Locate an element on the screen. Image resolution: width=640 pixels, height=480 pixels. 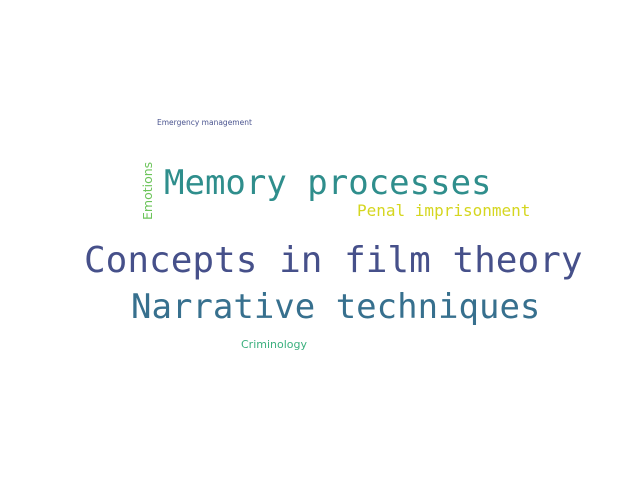
word-emotions: Emotions is located at coordinates (147, 190).